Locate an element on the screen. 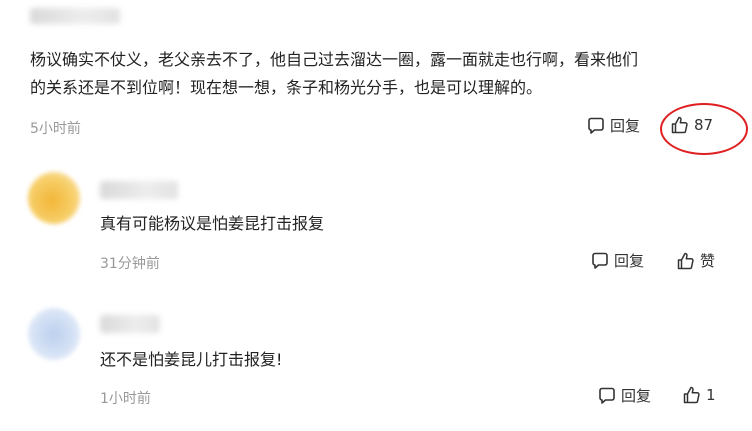 The height and width of the screenshot is (431, 752). like-button: 1 is located at coordinates (699, 395).